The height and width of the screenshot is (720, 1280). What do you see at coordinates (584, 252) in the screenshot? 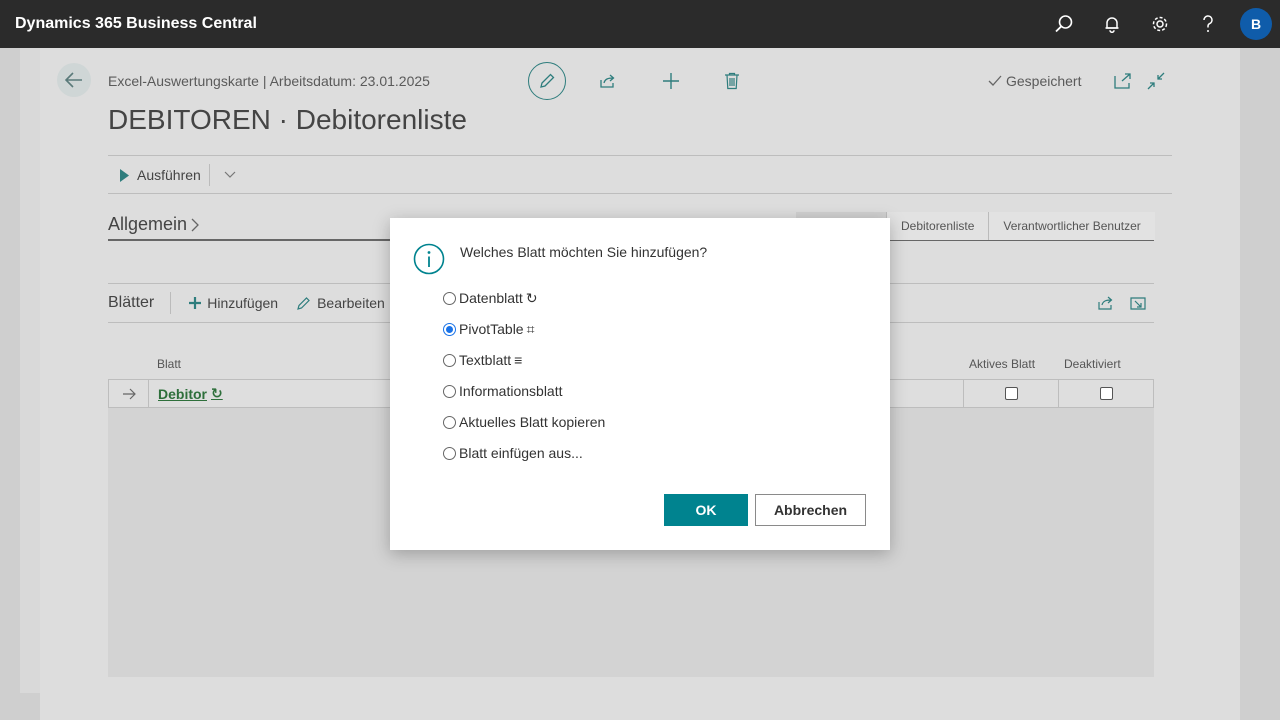
I see `dialog-question: Welches Blatt möchten Sie hinzufügen?` at bounding box center [584, 252].